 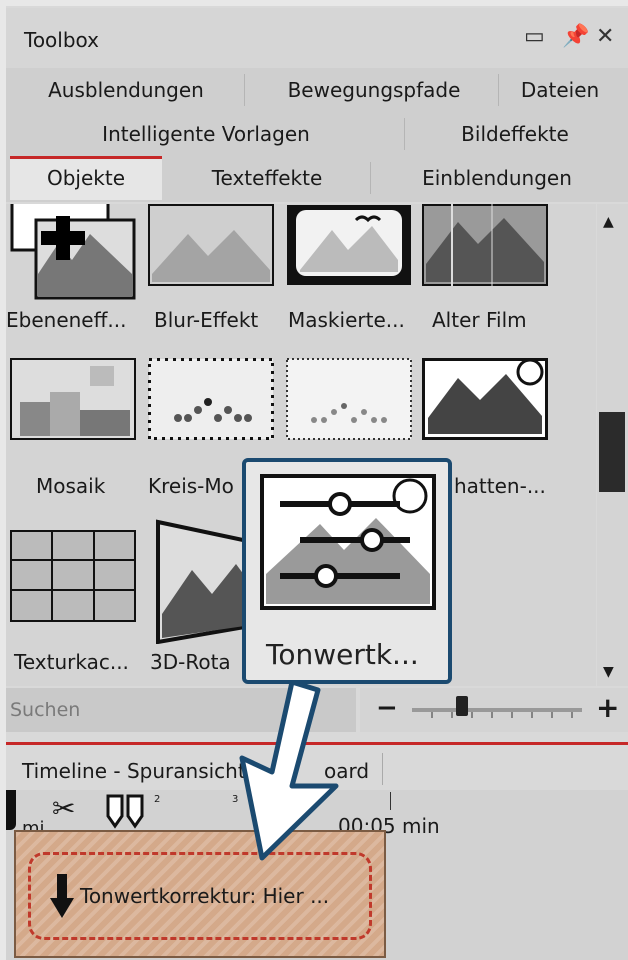 What do you see at coordinates (349, 399) in the screenshot?
I see `effect-tile-punkt-mosaik` at bounding box center [349, 399].